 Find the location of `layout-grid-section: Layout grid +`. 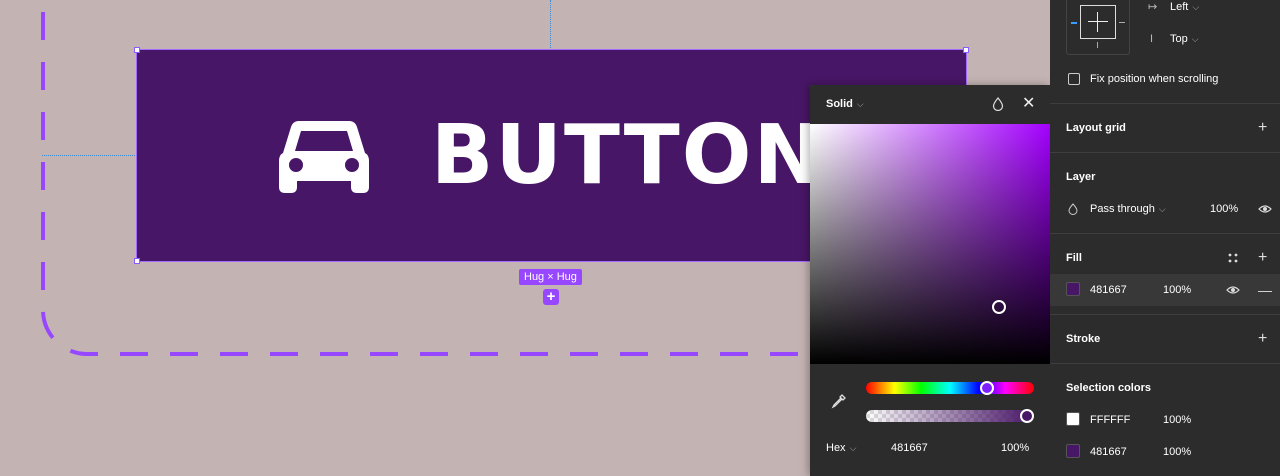

layout-grid-section: Layout grid + is located at coordinates (1165, 128).